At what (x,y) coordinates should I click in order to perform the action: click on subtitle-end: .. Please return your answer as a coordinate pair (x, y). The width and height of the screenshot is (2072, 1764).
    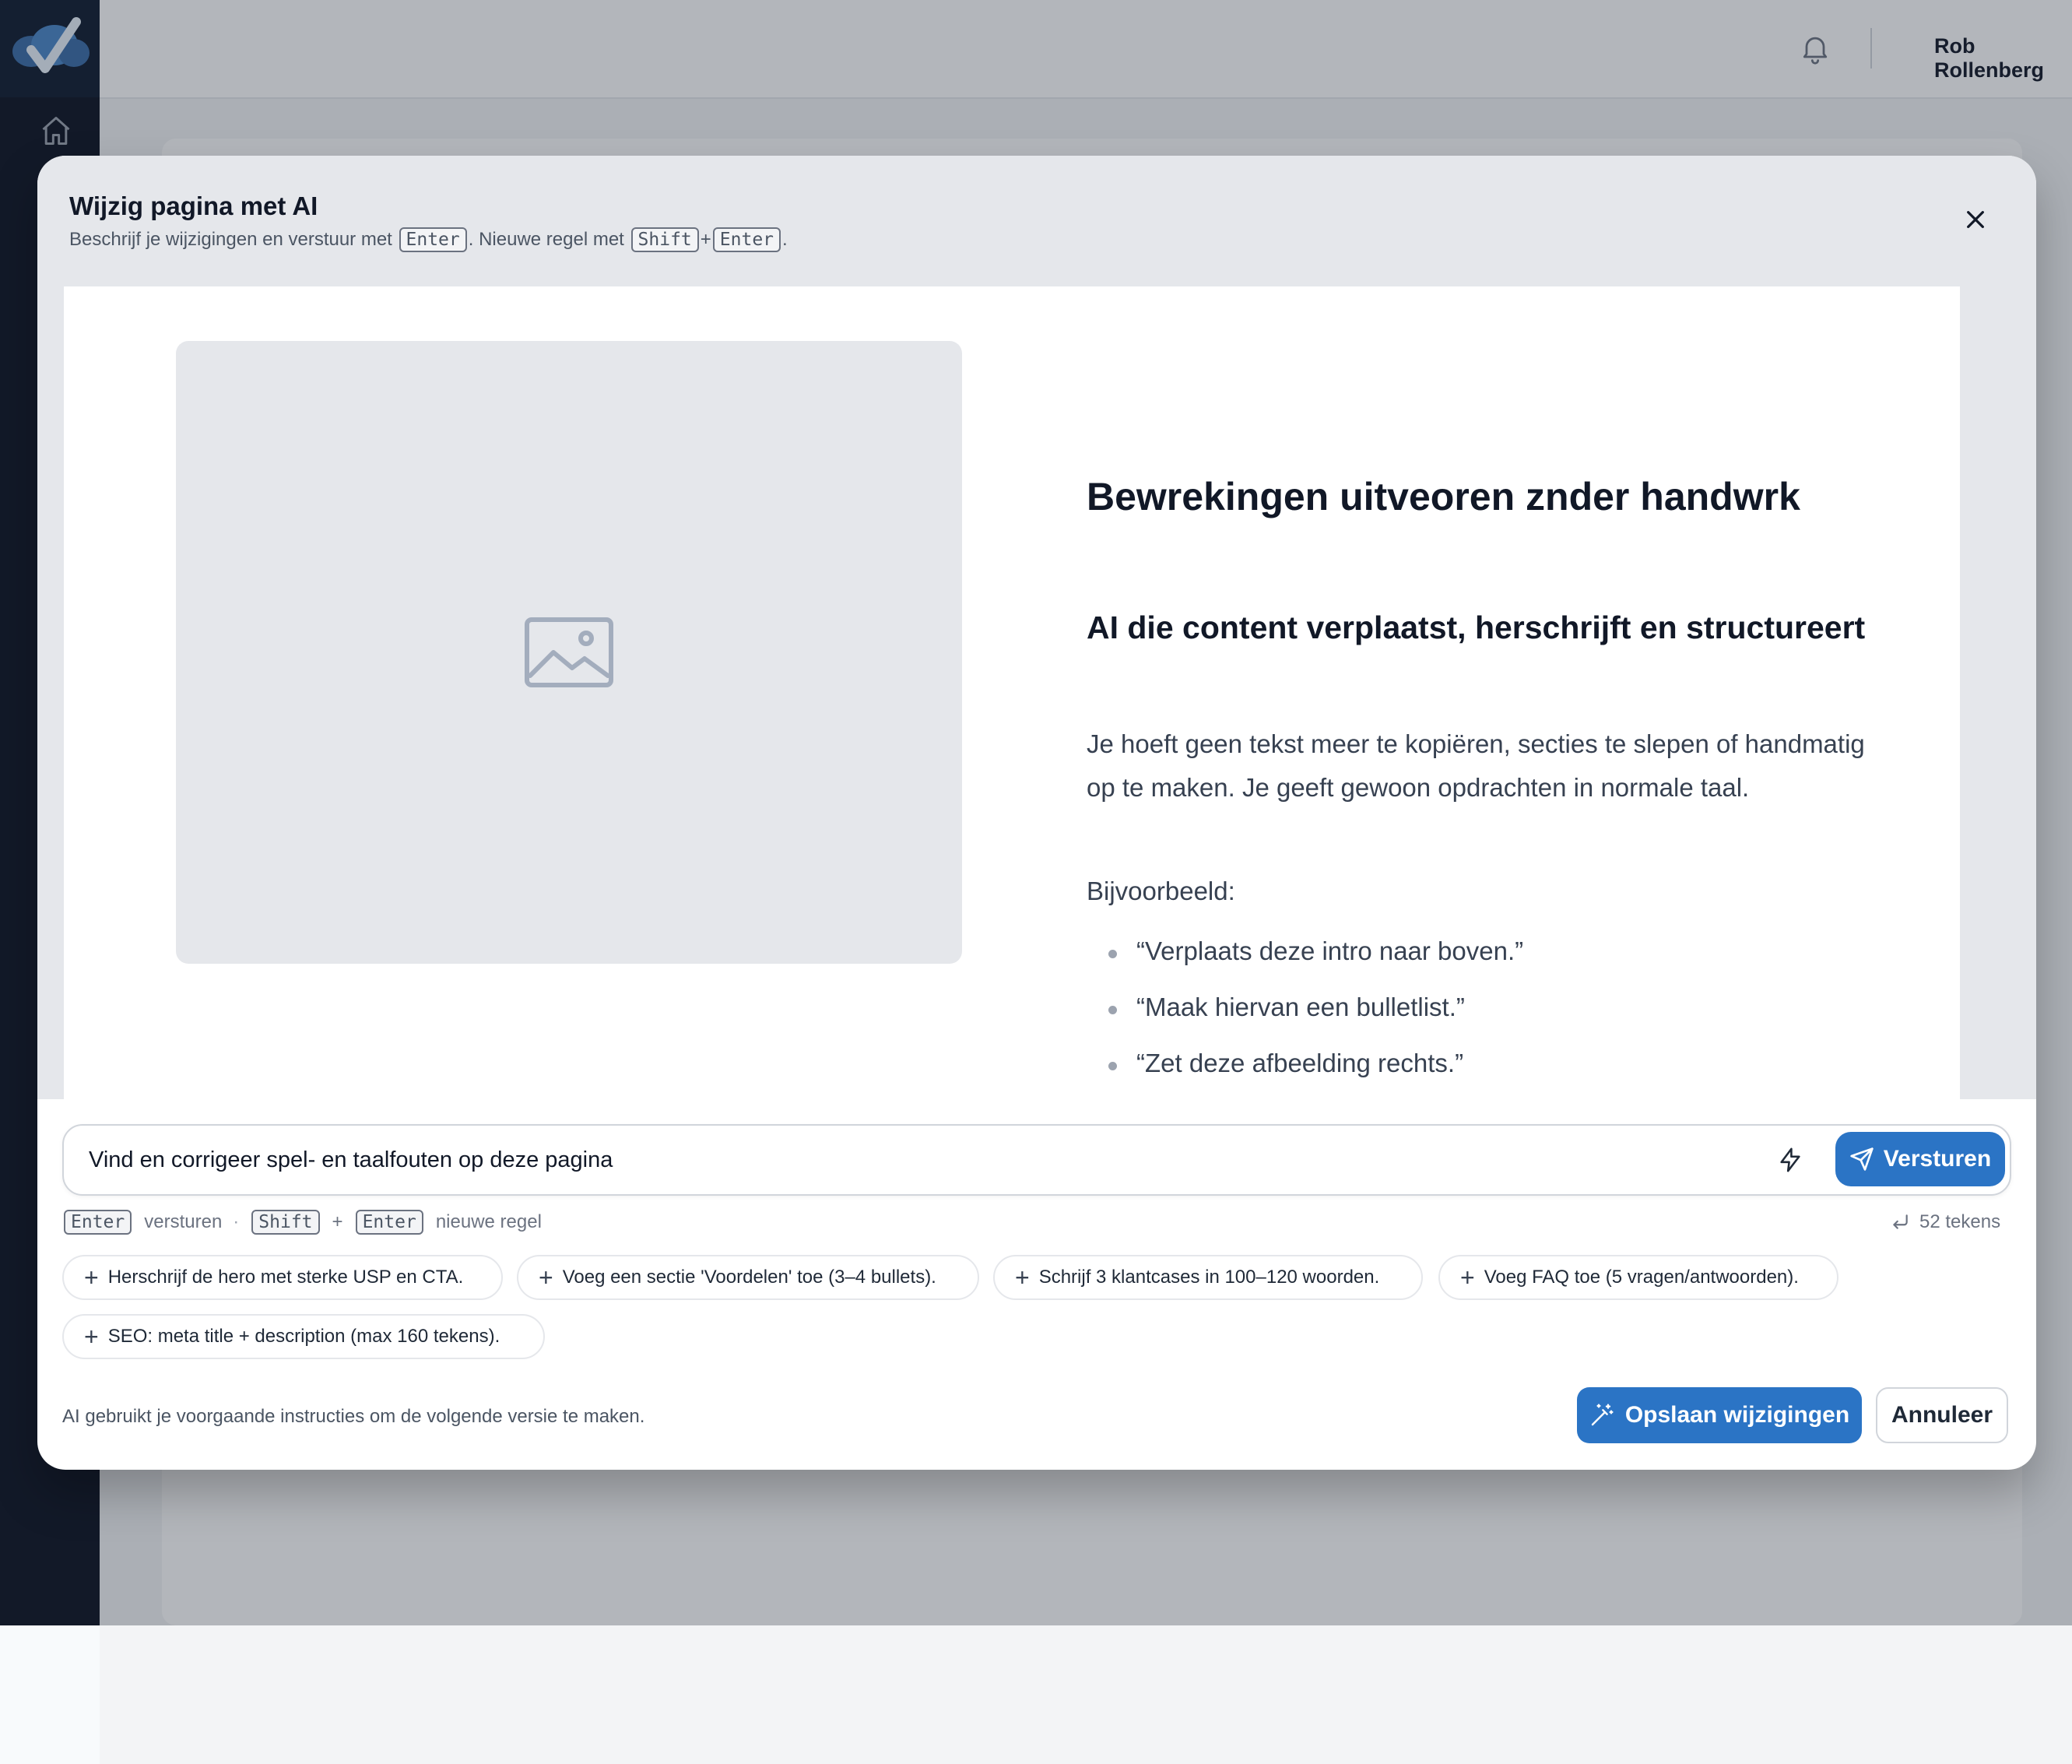
    Looking at the image, I should click on (785, 239).